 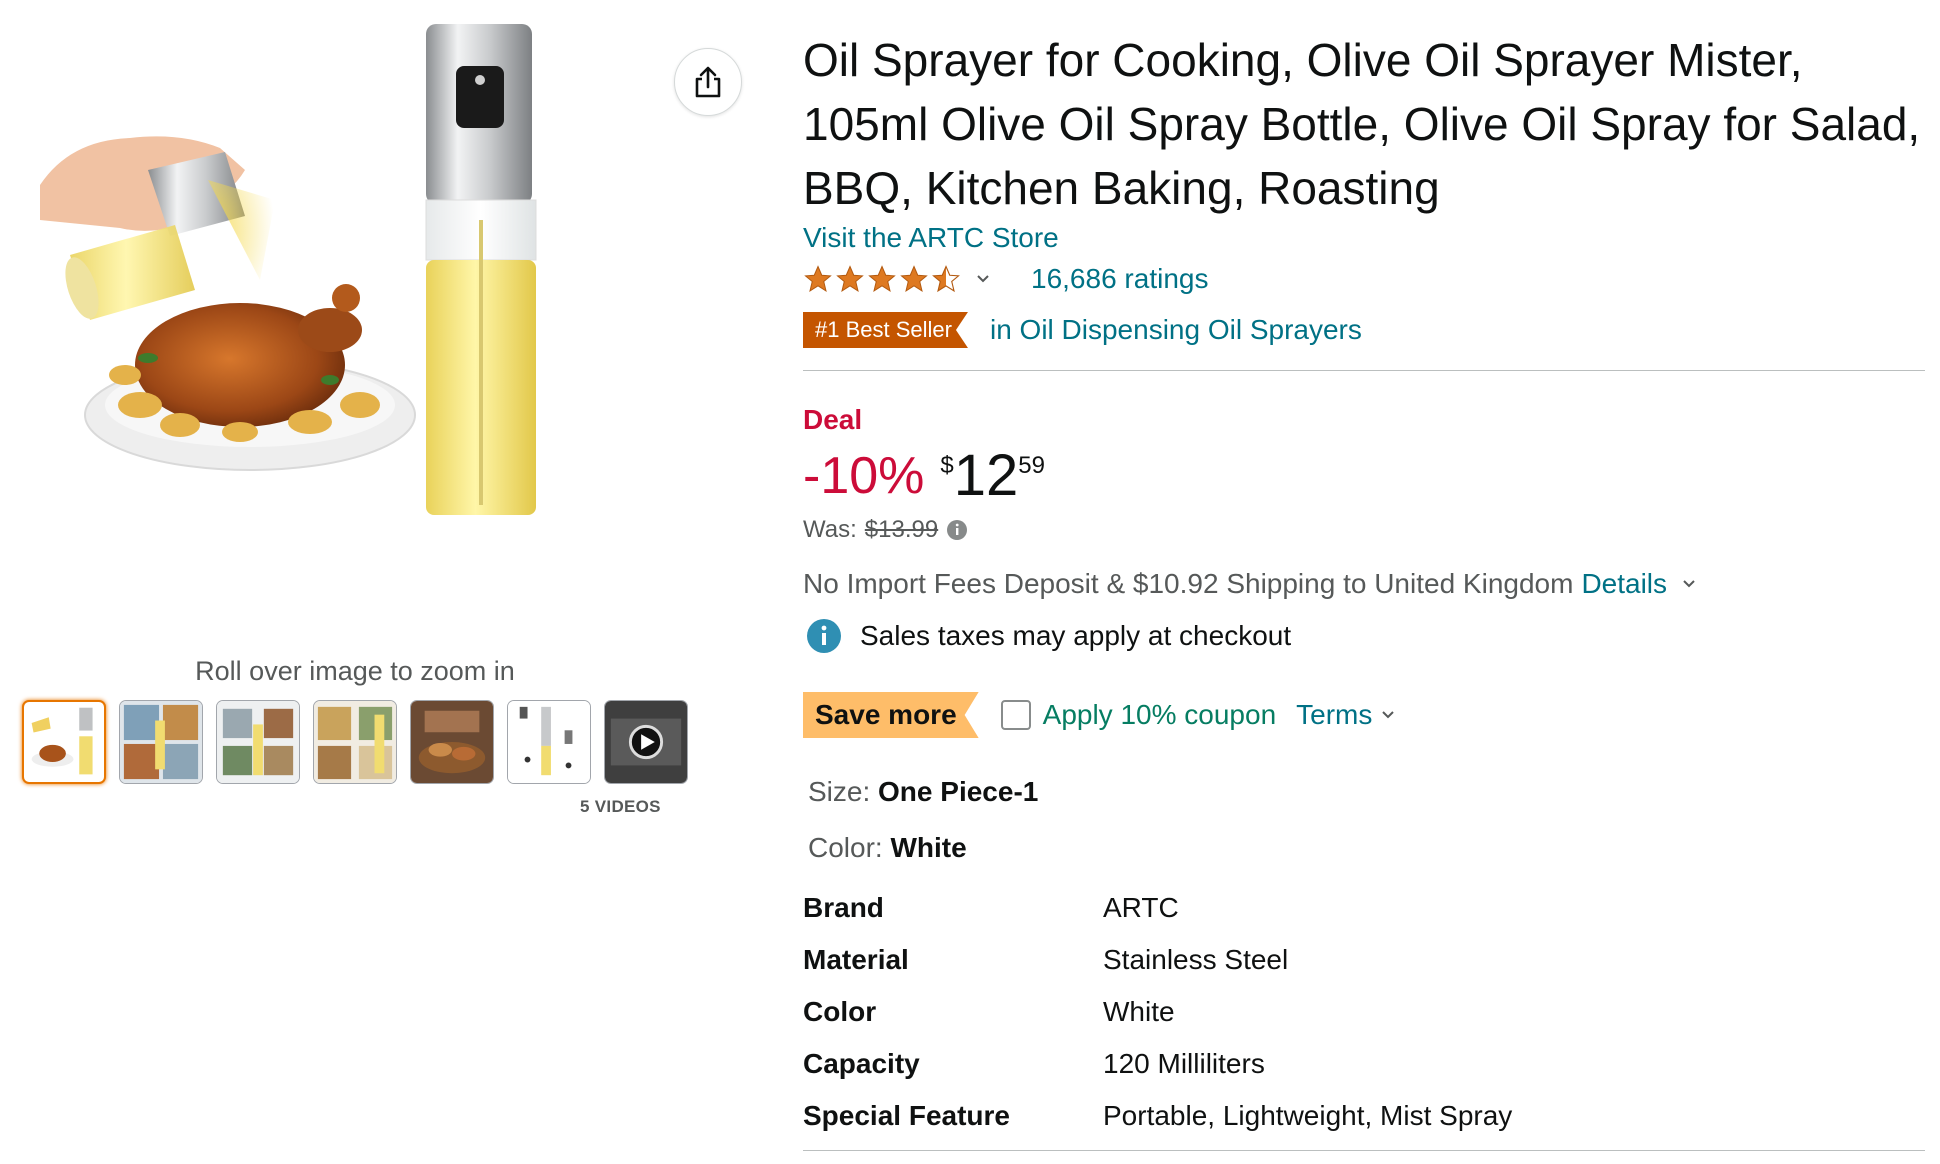 What do you see at coordinates (1334, 714) in the screenshot?
I see `terms-label: Terms` at bounding box center [1334, 714].